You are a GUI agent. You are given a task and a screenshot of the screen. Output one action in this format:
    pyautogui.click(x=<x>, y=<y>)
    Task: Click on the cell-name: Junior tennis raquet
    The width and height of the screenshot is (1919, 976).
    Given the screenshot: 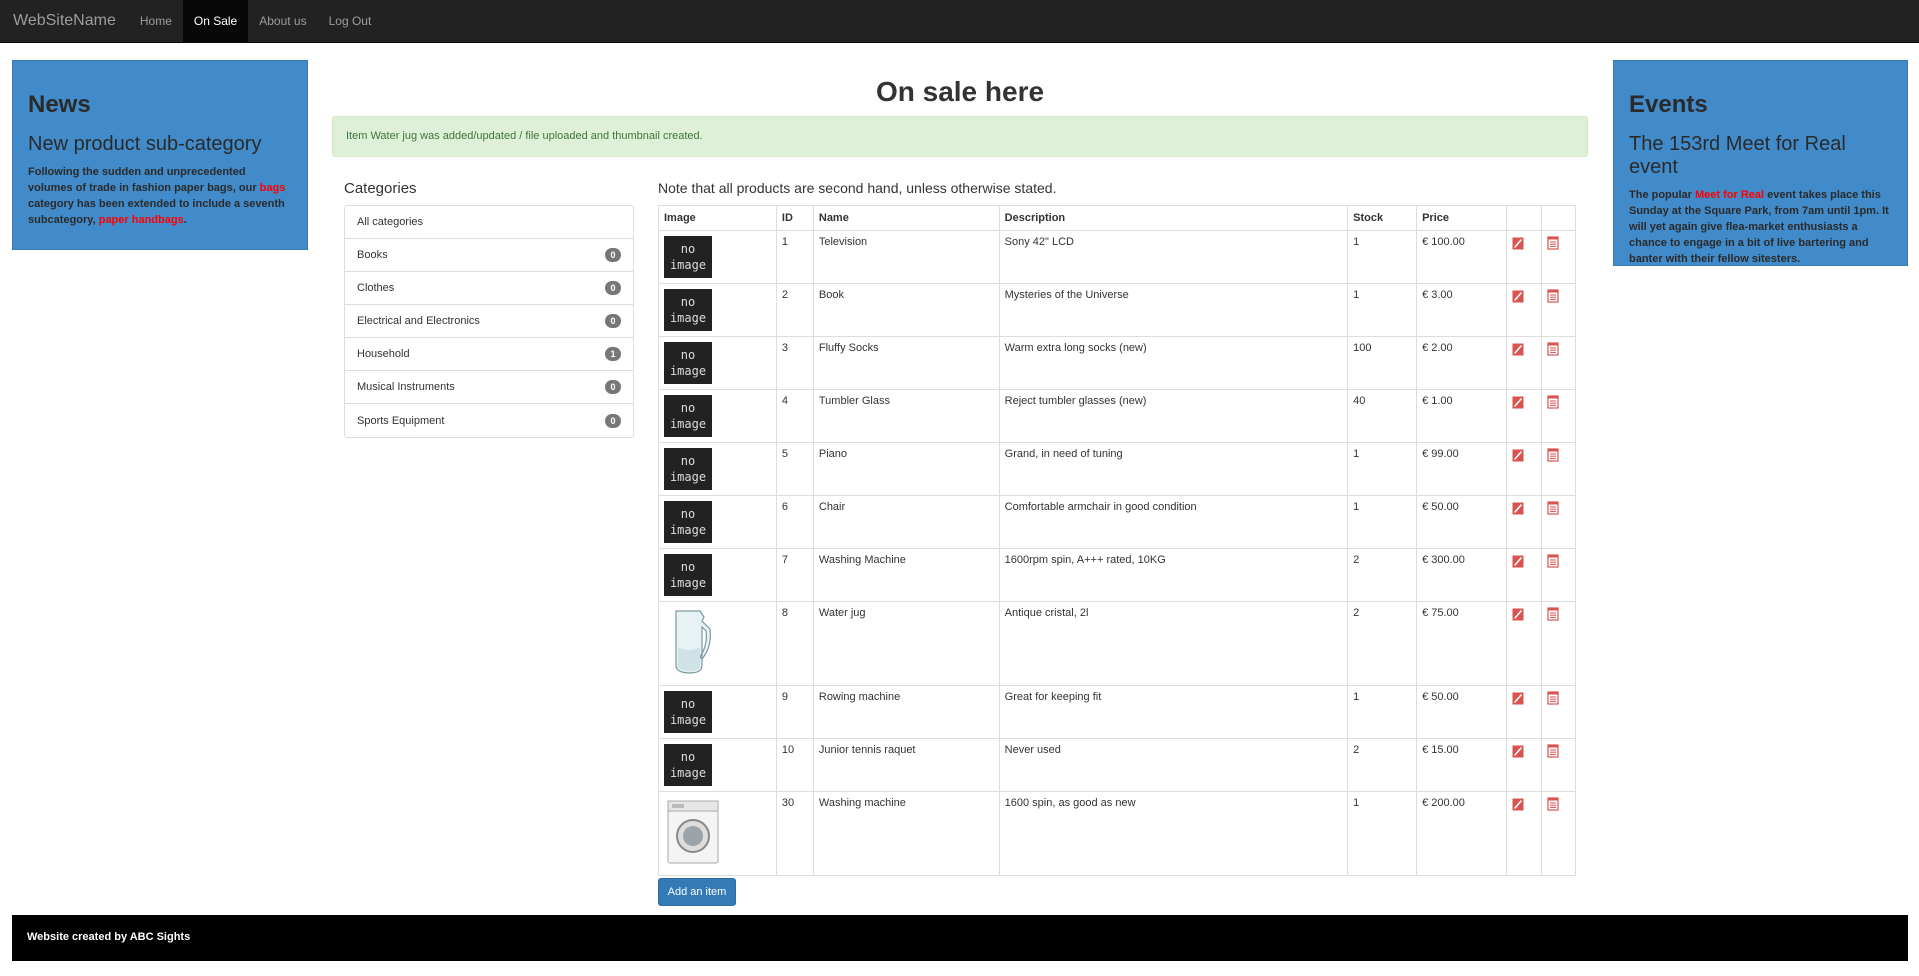 What is the action you would take?
    pyautogui.click(x=906, y=765)
    